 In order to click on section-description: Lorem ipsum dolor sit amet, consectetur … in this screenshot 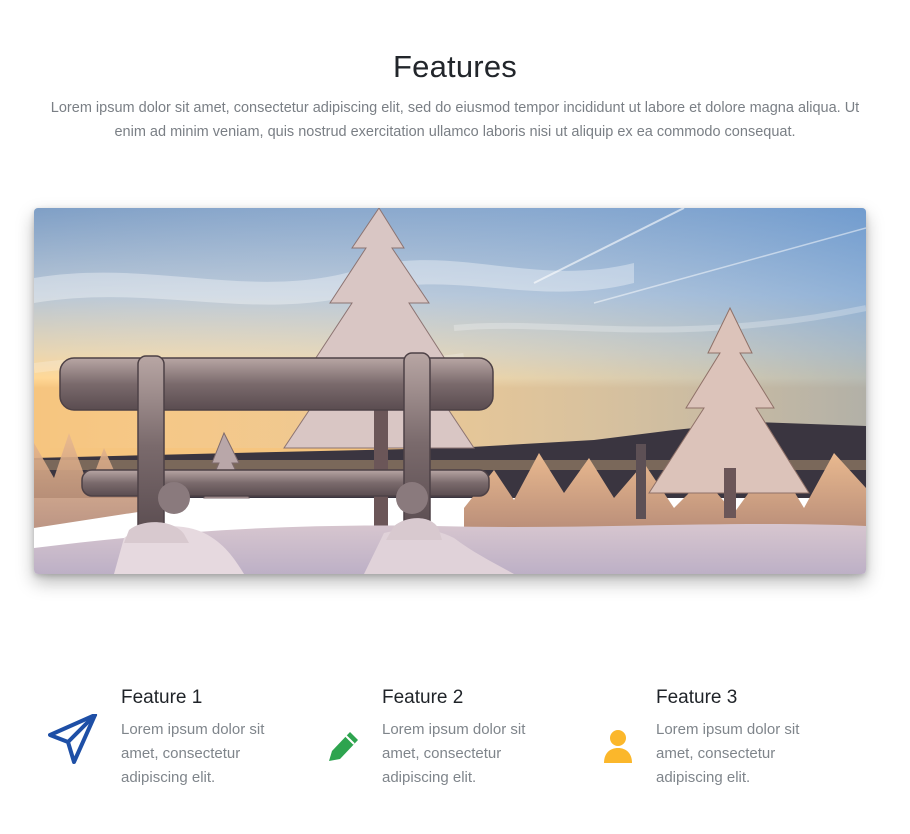, I will do `click(455, 120)`.